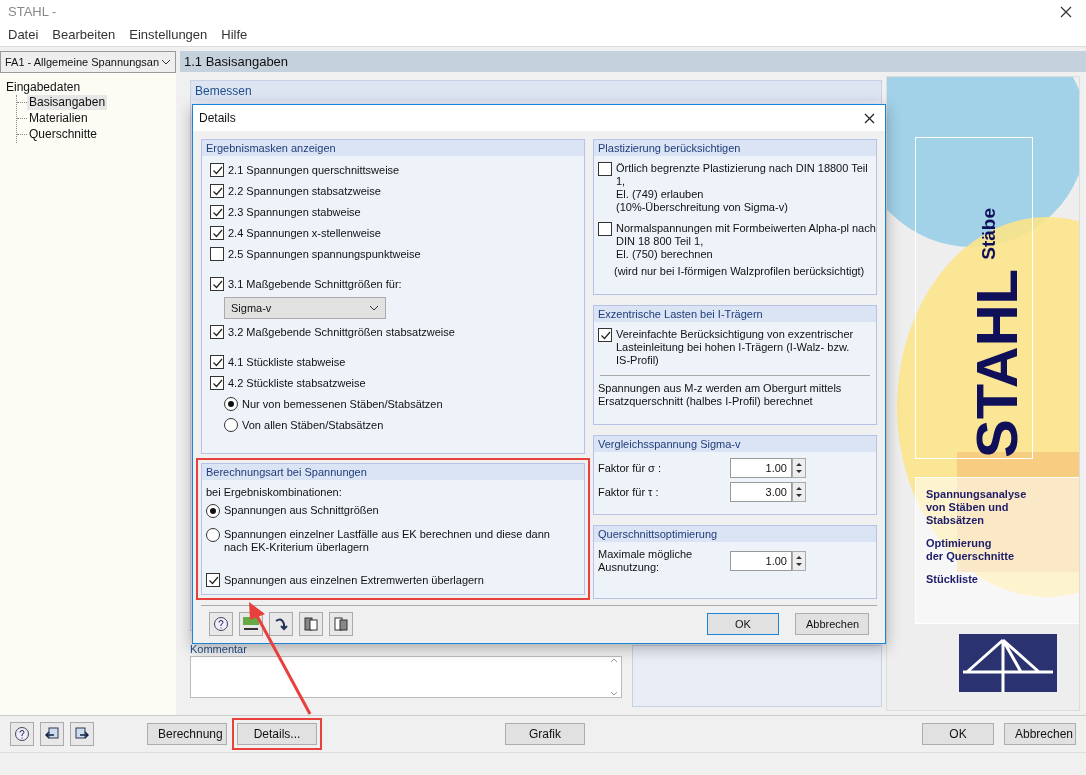 The image size is (1086, 775). I want to click on ok-button: OK, so click(743, 624).